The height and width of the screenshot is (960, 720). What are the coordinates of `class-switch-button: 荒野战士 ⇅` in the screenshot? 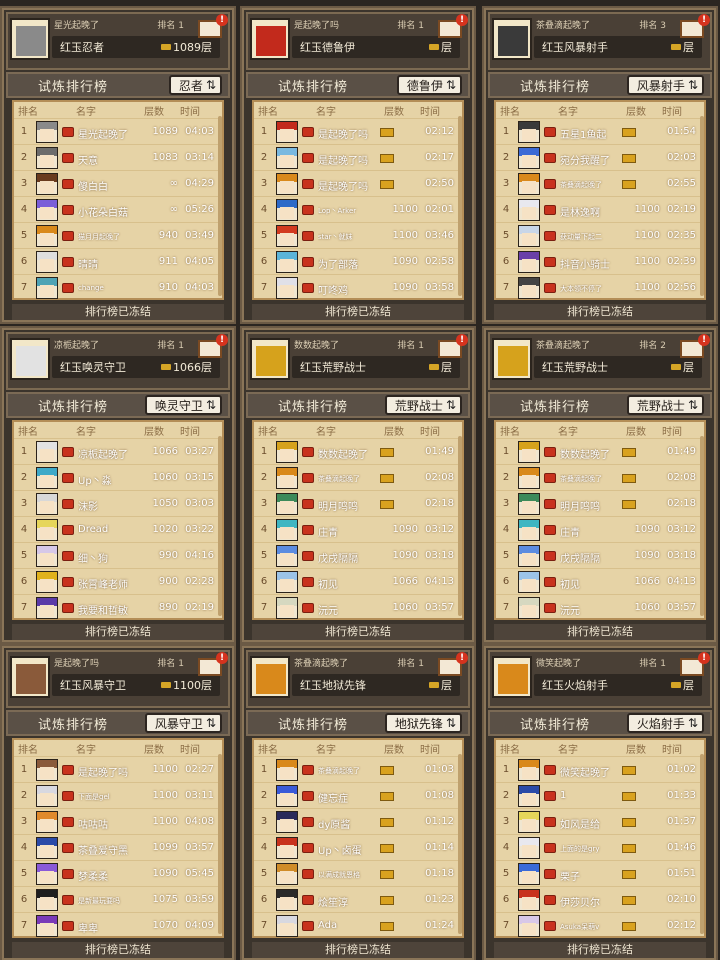 It's located at (423, 405).